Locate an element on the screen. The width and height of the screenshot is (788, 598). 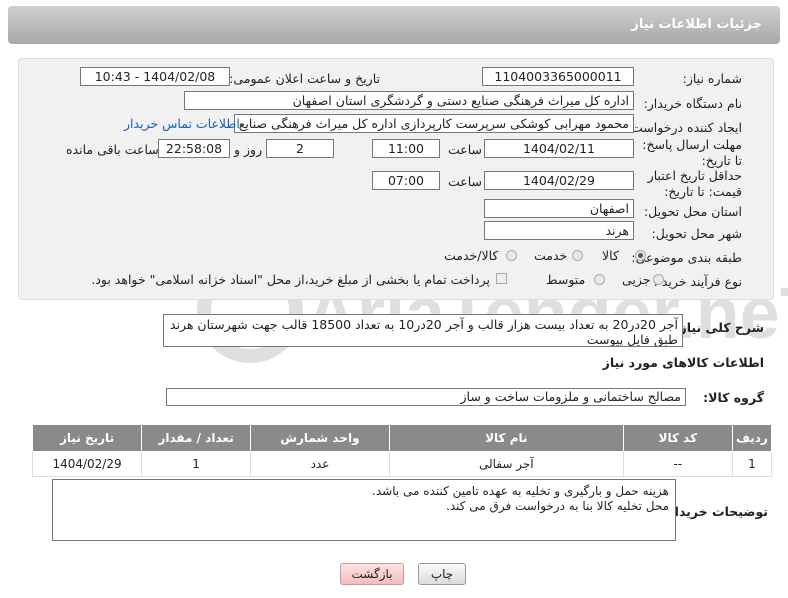
col-unit: واحد شمارش is located at coordinates (320, 438).